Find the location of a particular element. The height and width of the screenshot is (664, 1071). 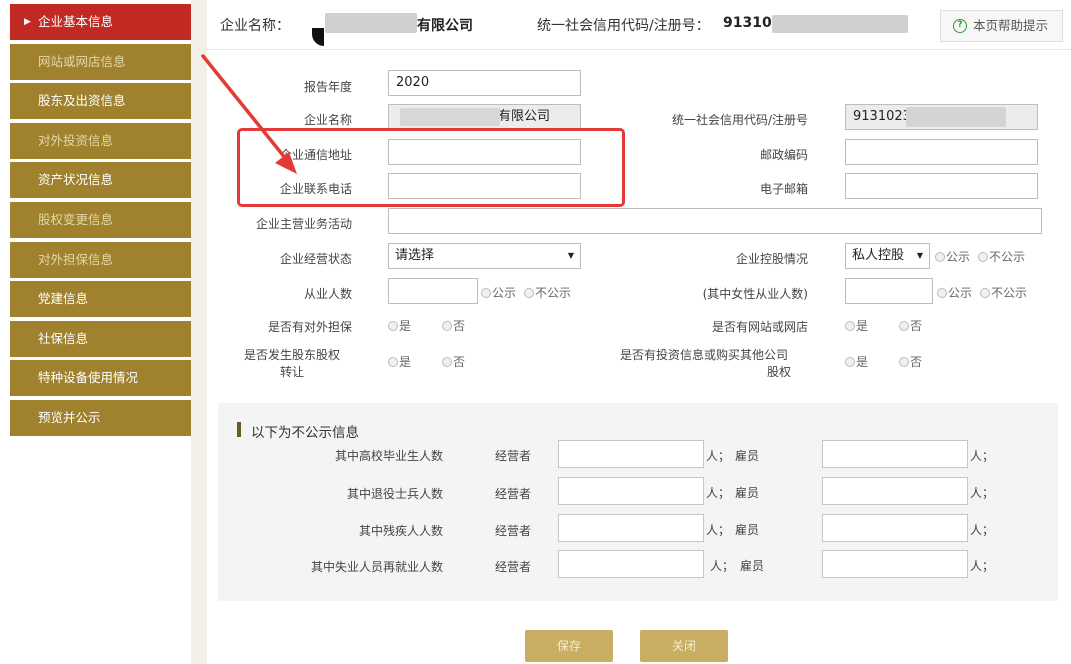

employees-field is located at coordinates (433, 291).